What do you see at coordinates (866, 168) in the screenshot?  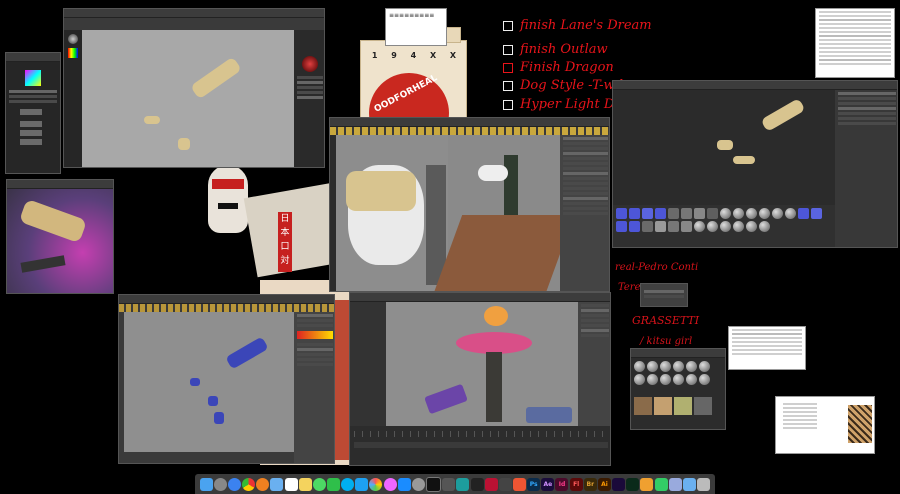 I see `maya-right-sidebar` at bounding box center [866, 168].